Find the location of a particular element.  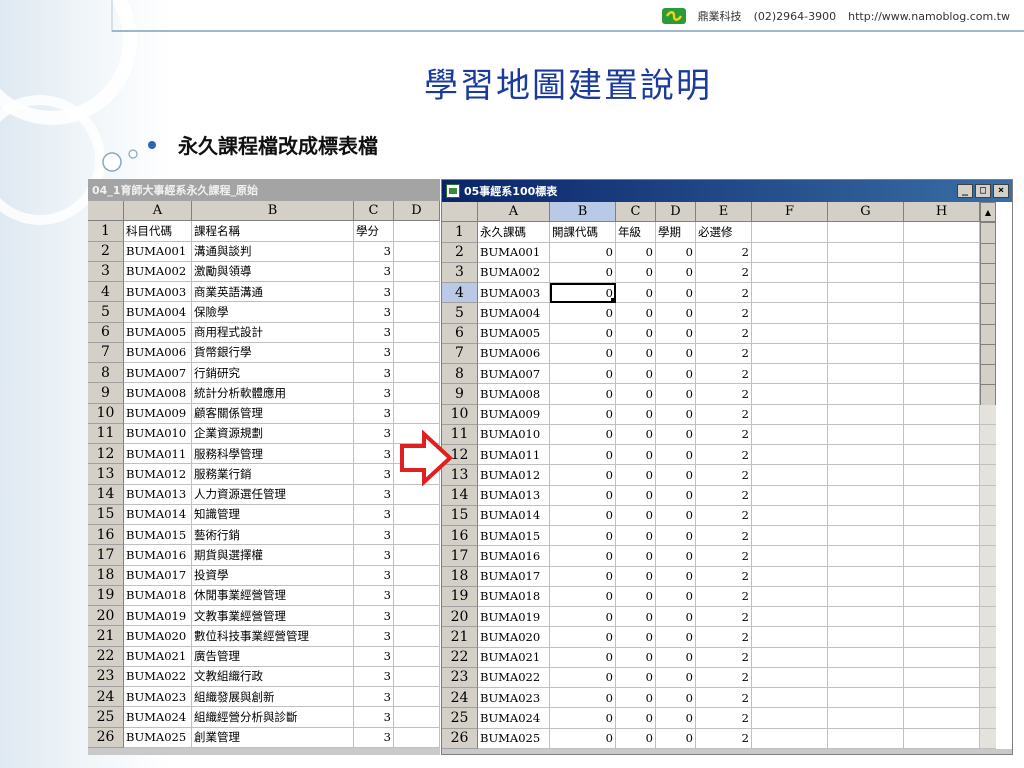

row-header: 20 is located at coordinates (106, 616).